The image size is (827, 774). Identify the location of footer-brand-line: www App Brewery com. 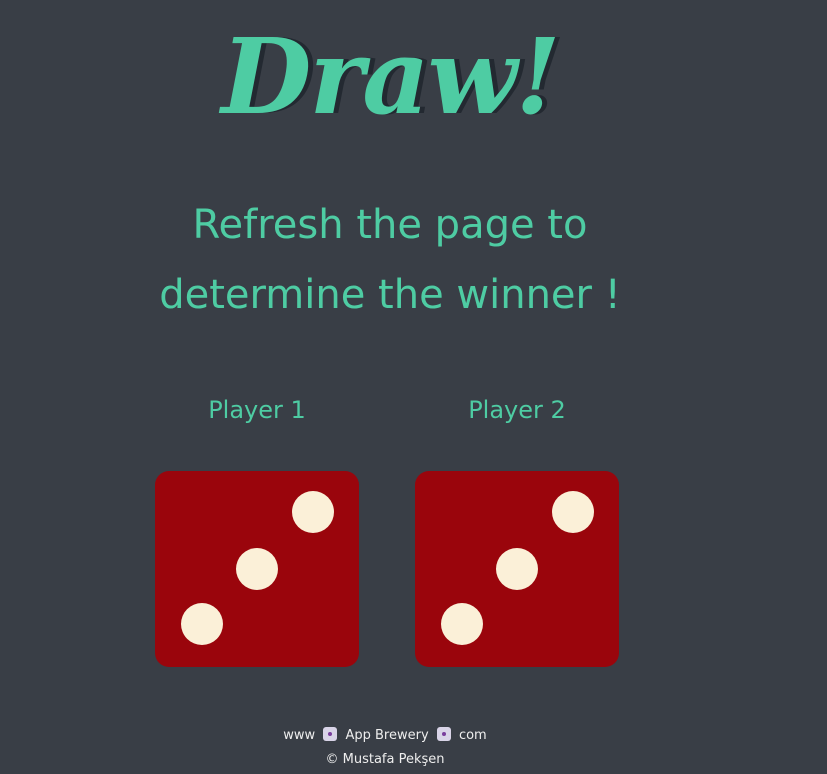
(385, 736).